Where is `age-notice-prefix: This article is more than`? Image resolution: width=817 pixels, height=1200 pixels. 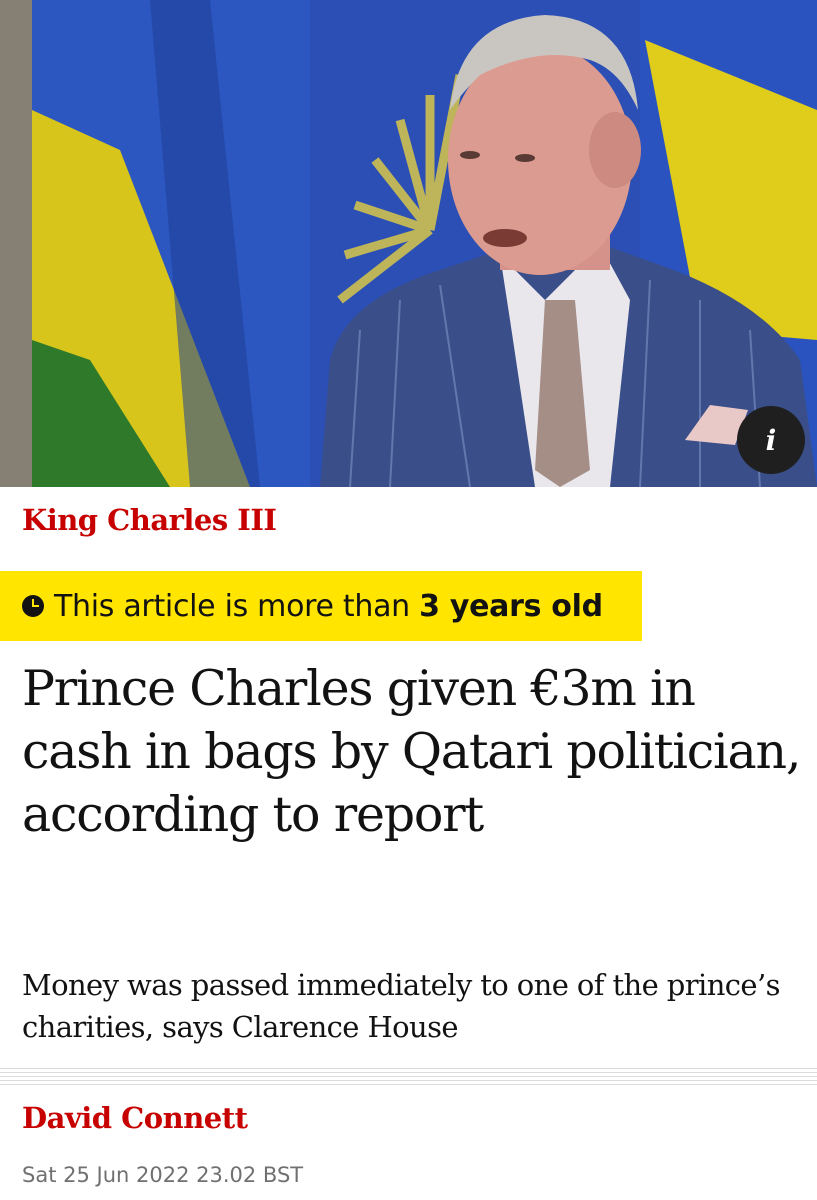 age-notice-prefix: This article is more than is located at coordinates (237, 606).